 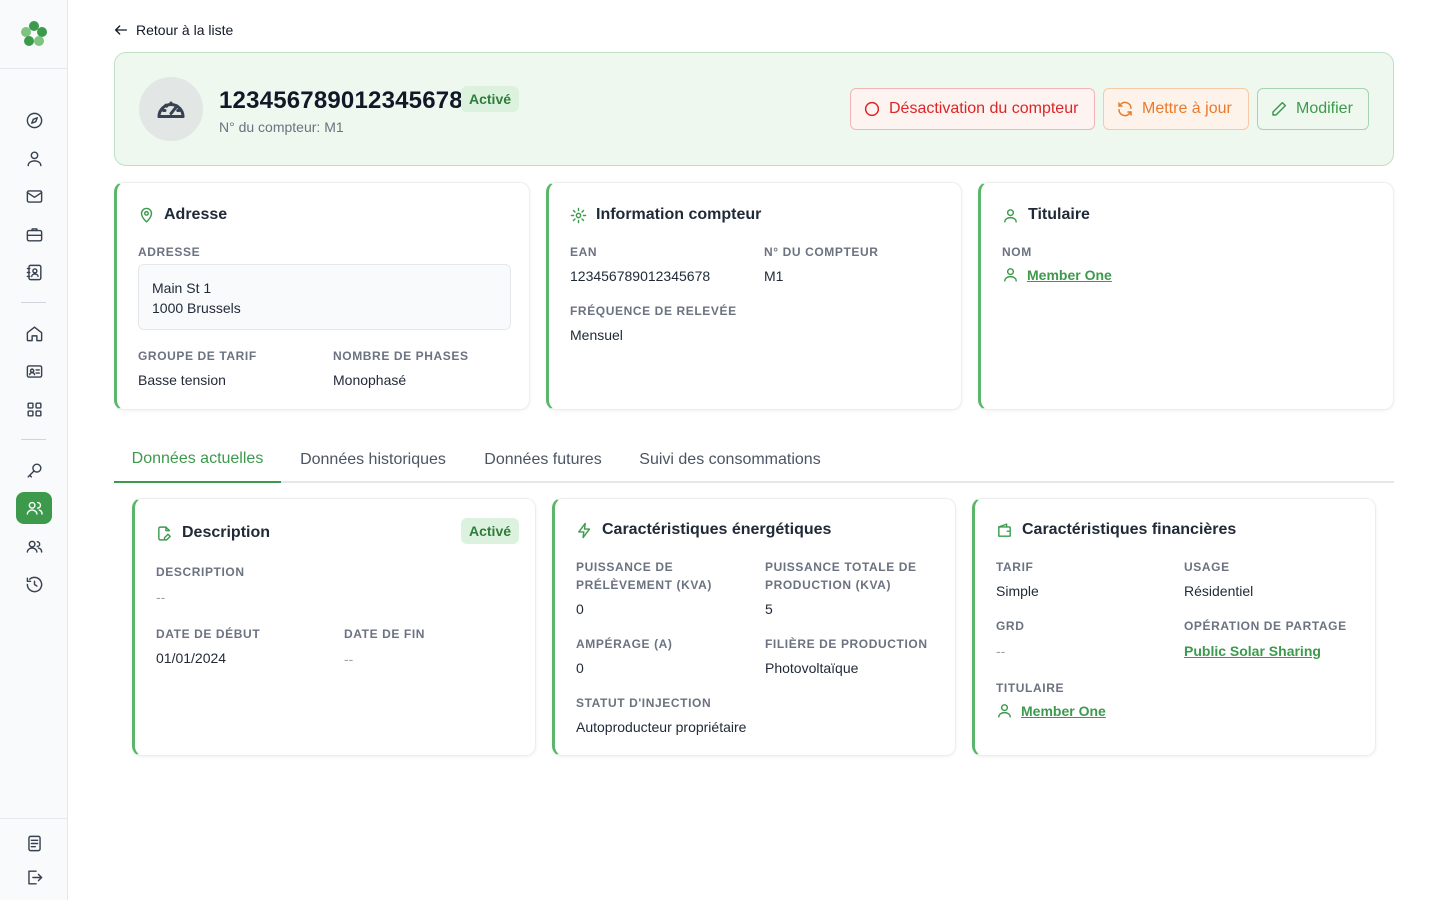 I want to click on card-title: Description, so click(x=213, y=533).